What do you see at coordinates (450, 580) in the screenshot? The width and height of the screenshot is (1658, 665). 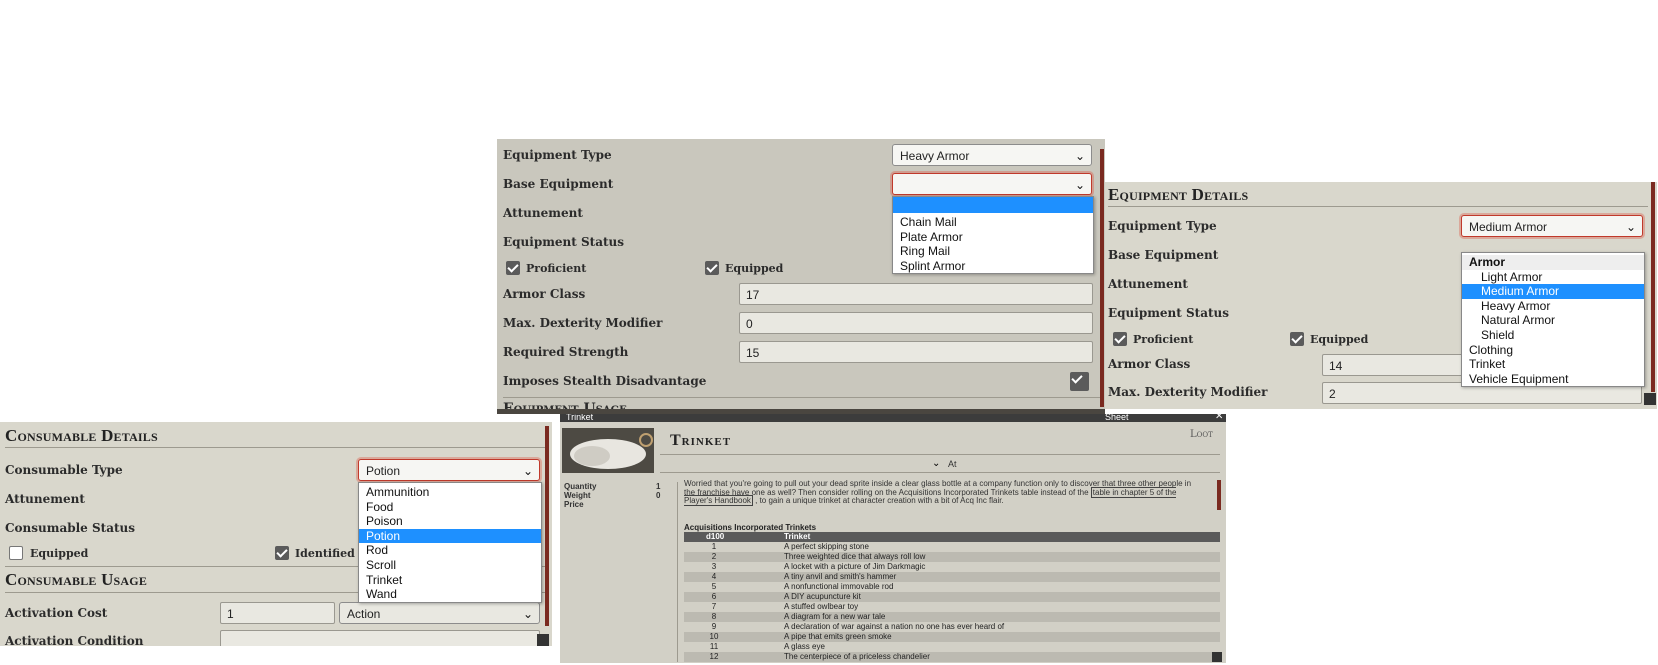 I see `consumable-type-option: Trinket` at bounding box center [450, 580].